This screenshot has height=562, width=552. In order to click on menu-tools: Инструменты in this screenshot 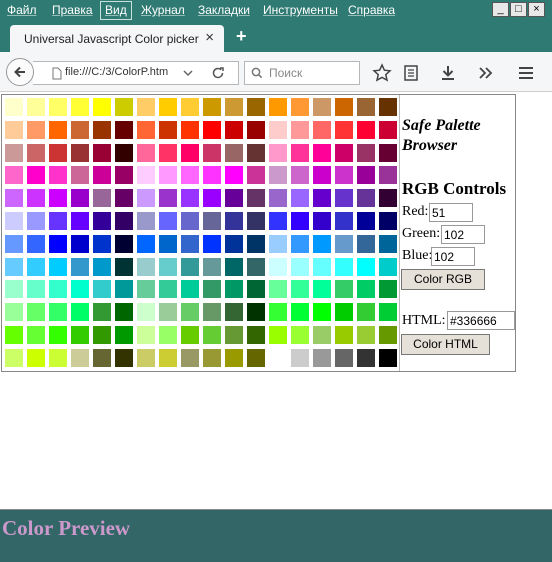, I will do `click(300, 10)`.